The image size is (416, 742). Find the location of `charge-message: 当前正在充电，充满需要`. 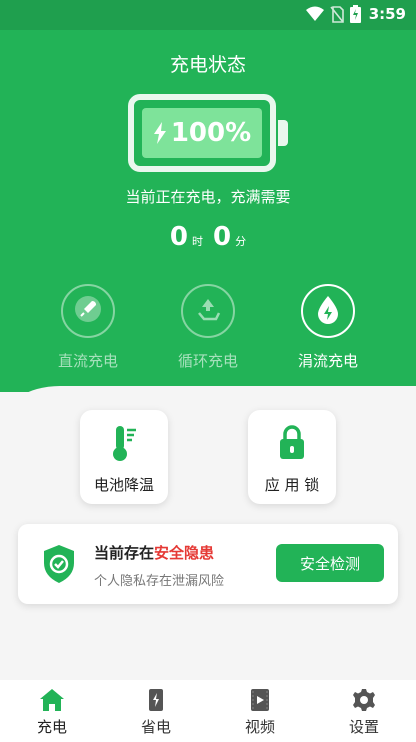

charge-message: 当前正在充电，充满需要 is located at coordinates (208, 197).